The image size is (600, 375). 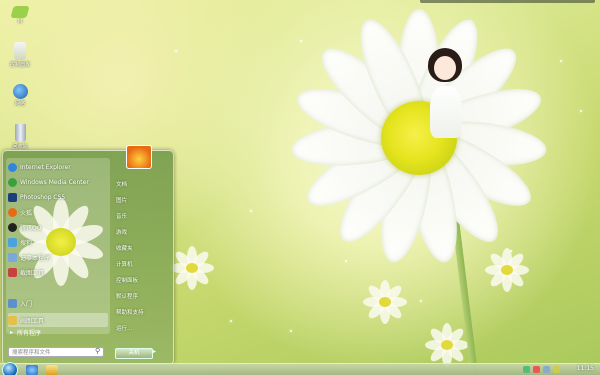 What do you see at coordinates (12, 197) in the screenshot?
I see `photoshop-icon` at bounding box center [12, 197].